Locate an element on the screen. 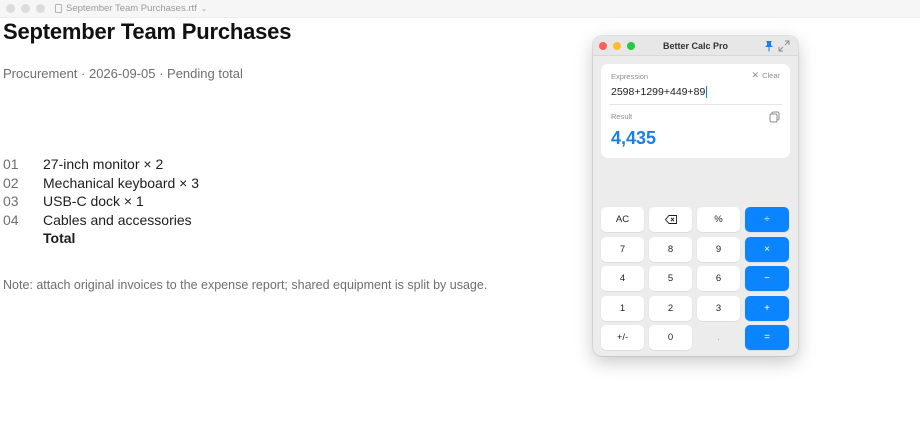 Image resolution: width=920 pixels, height=432 pixels. clear-button: ✕ Clear is located at coordinates (765, 75).